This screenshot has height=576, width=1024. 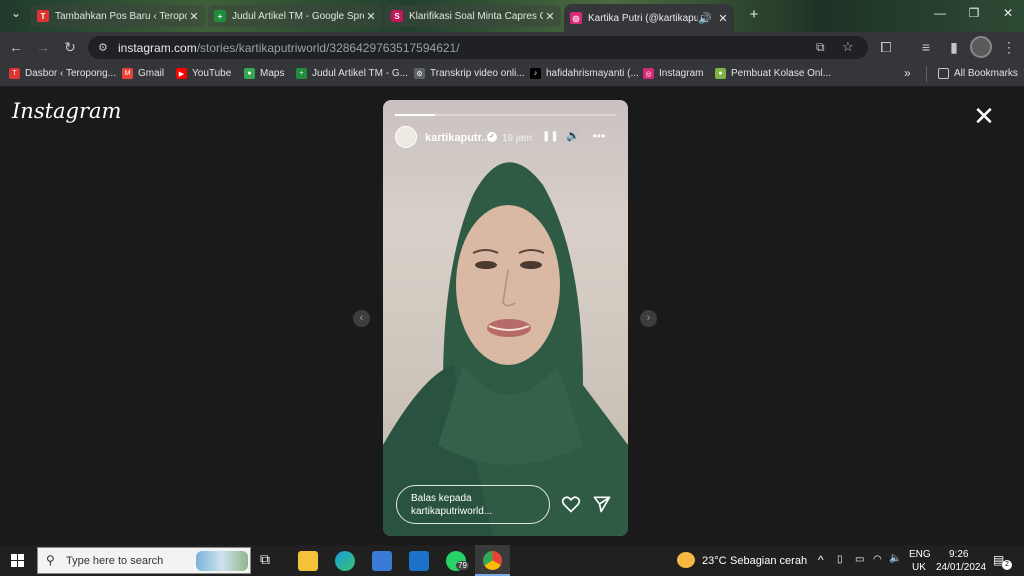 I want to click on tab-search-icon: ⌄, so click(x=16, y=13).